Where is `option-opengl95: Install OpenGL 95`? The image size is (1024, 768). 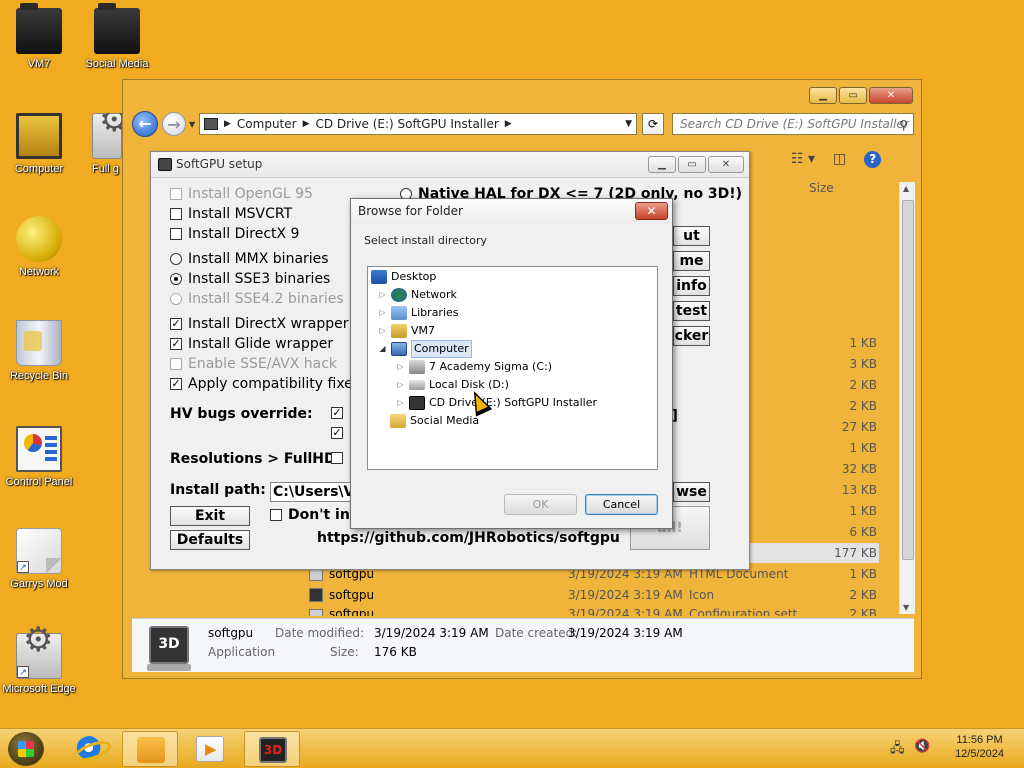 option-opengl95: Install OpenGL 95 is located at coordinates (241, 194).